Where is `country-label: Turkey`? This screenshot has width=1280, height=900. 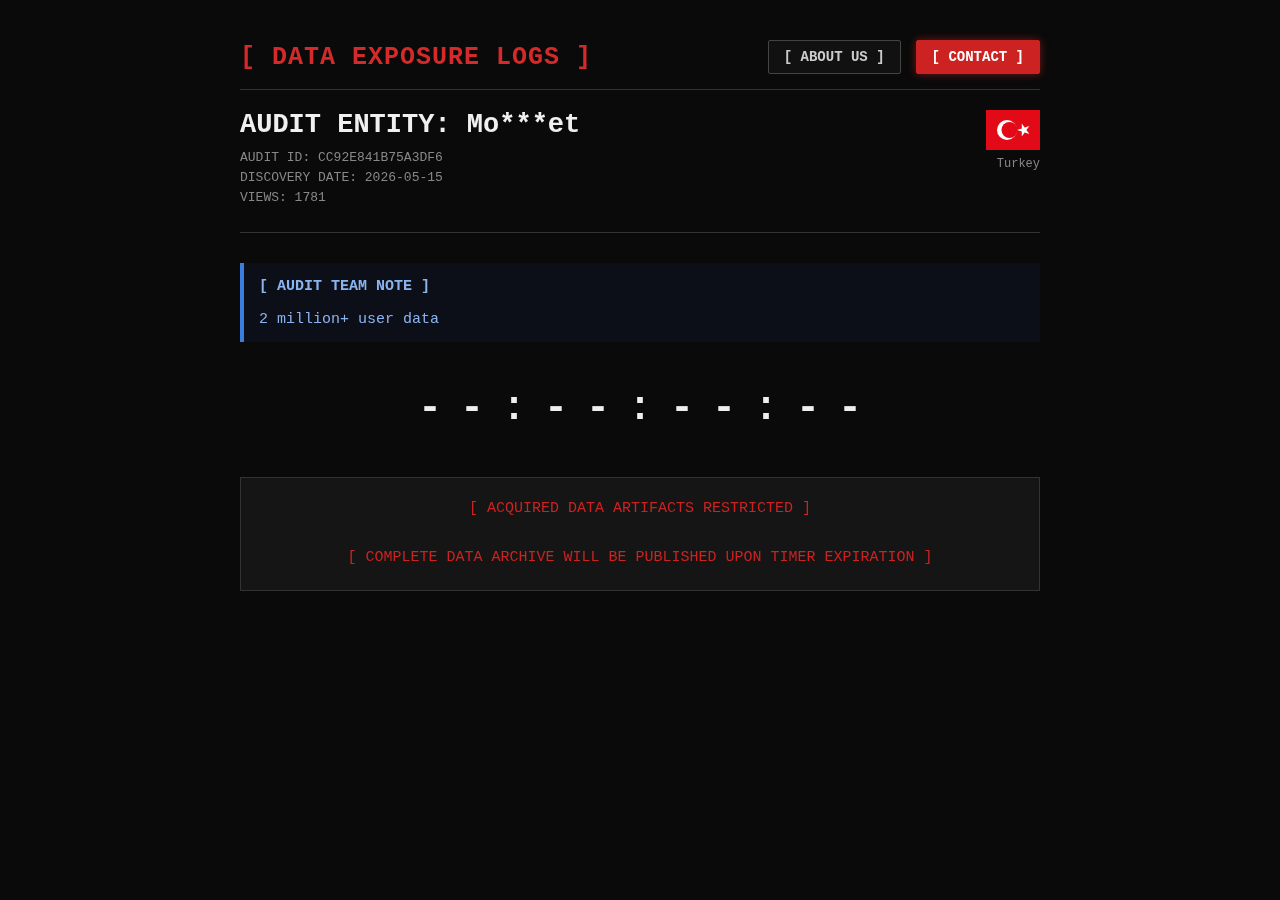 country-label: Turkey is located at coordinates (1018, 164).